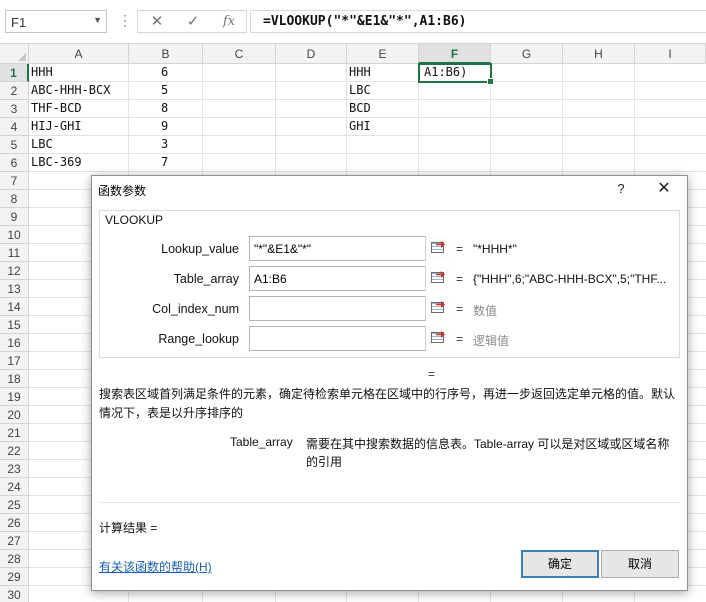  What do you see at coordinates (14, 325) in the screenshot?
I see `row-header-15: 15` at bounding box center [14, 325].